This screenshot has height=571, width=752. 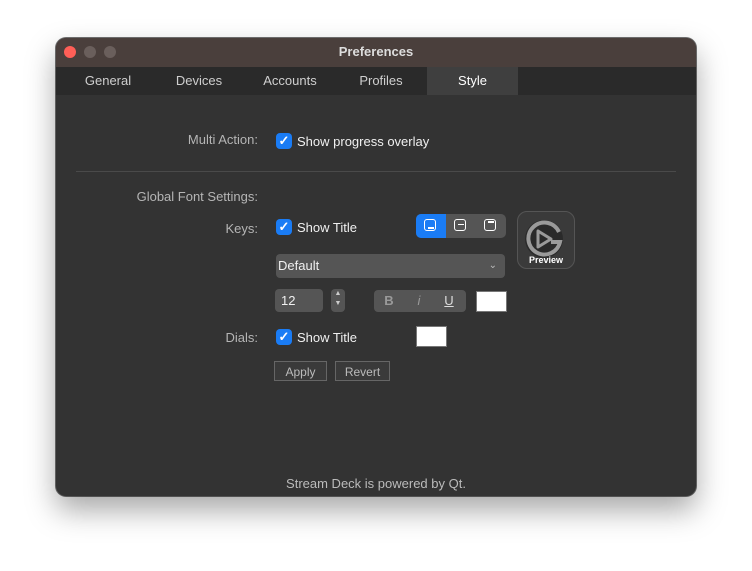 I want to click on tab-profiles: Profiles, so click(x=381, y=81).